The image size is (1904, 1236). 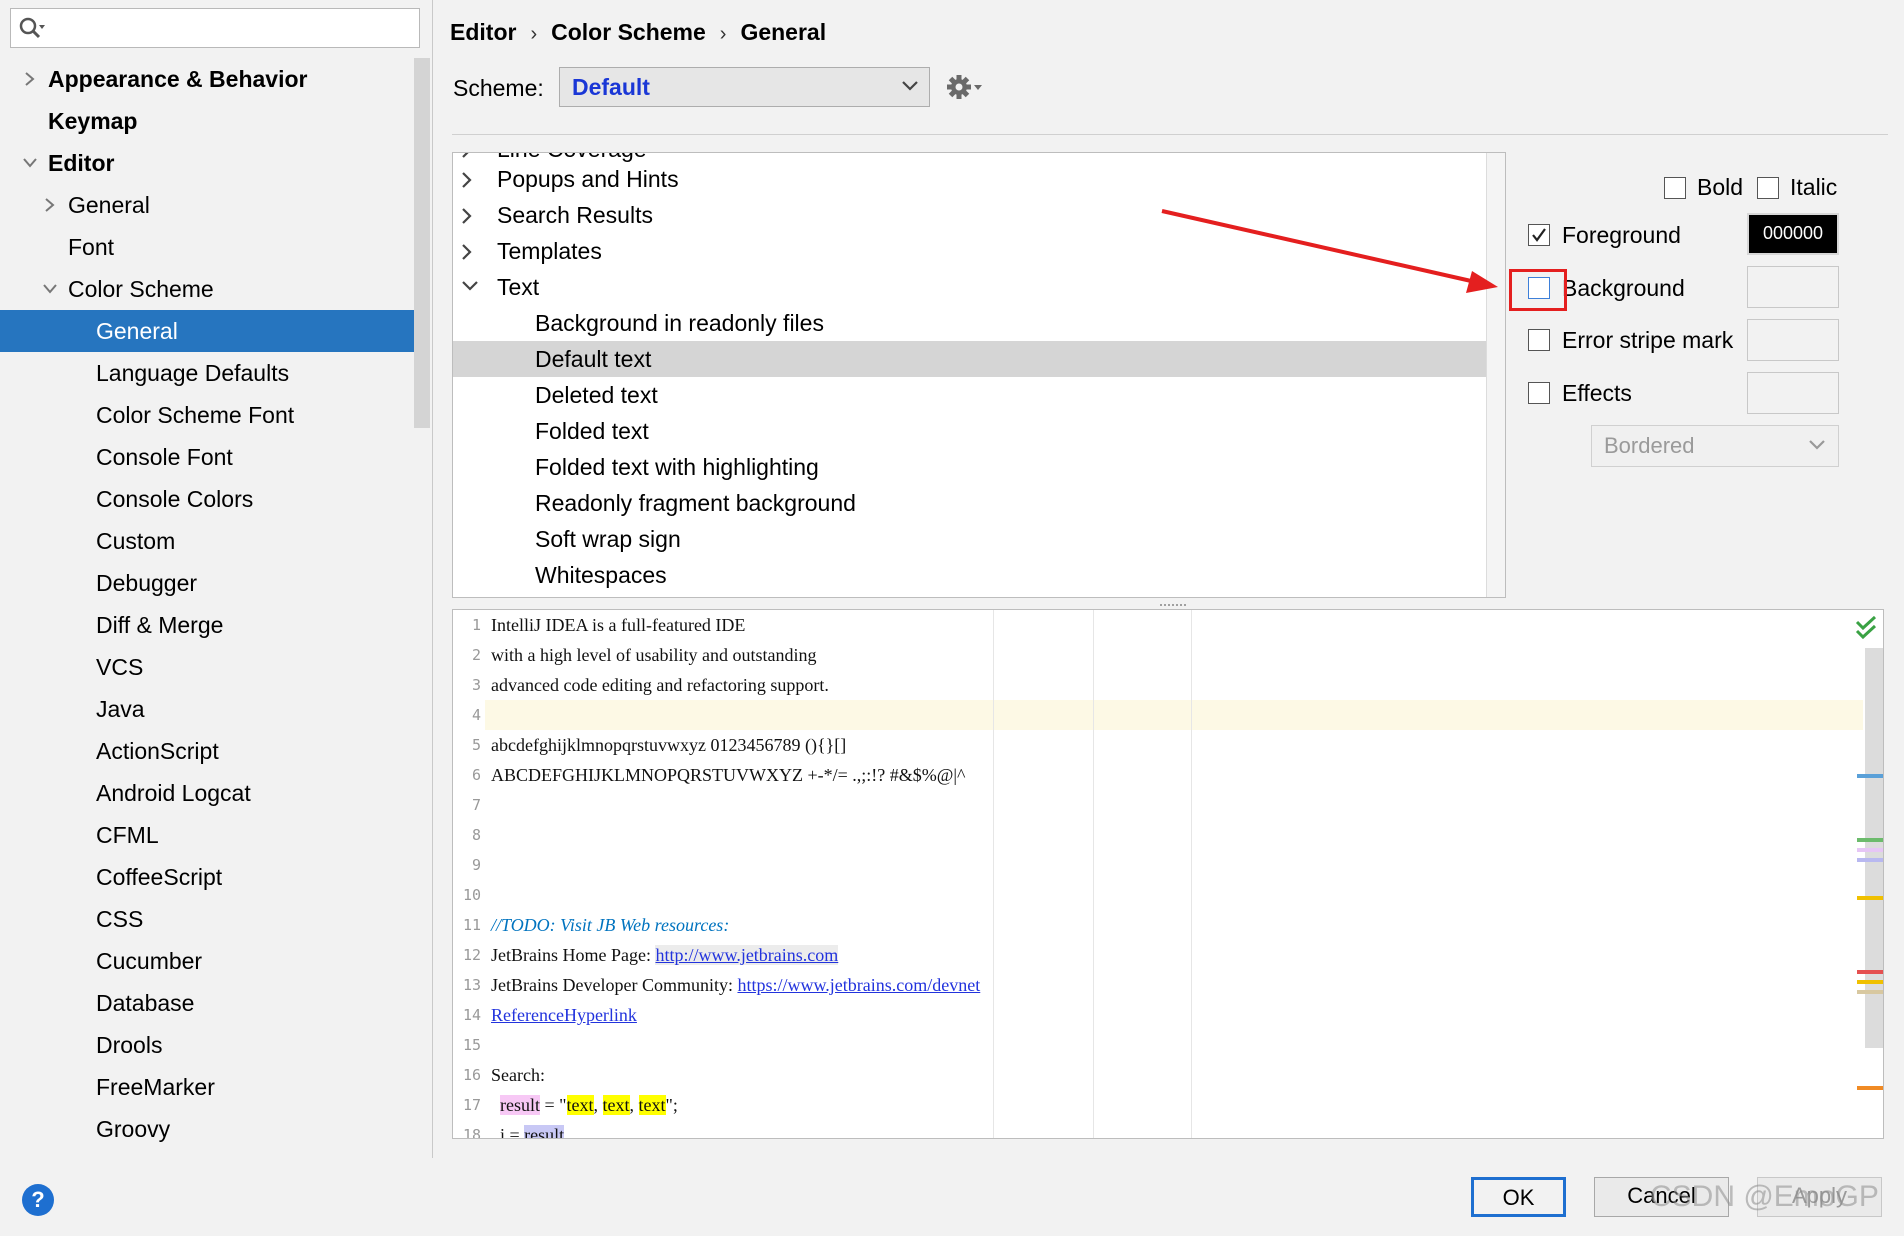 What do you see at coordinates (970, 179) in the screenshot?
I see `attribute-item-popups-and-hints: Popups and Hints` at bounding box center [970, 179].